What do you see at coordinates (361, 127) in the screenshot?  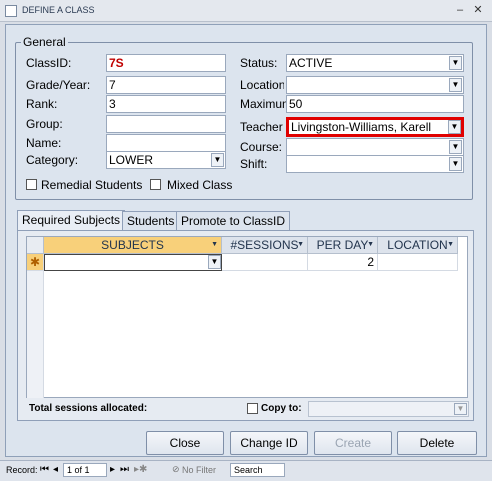 I see `teacher-value: Livingston-Williams, Karell` at bounding box center [361, 127].